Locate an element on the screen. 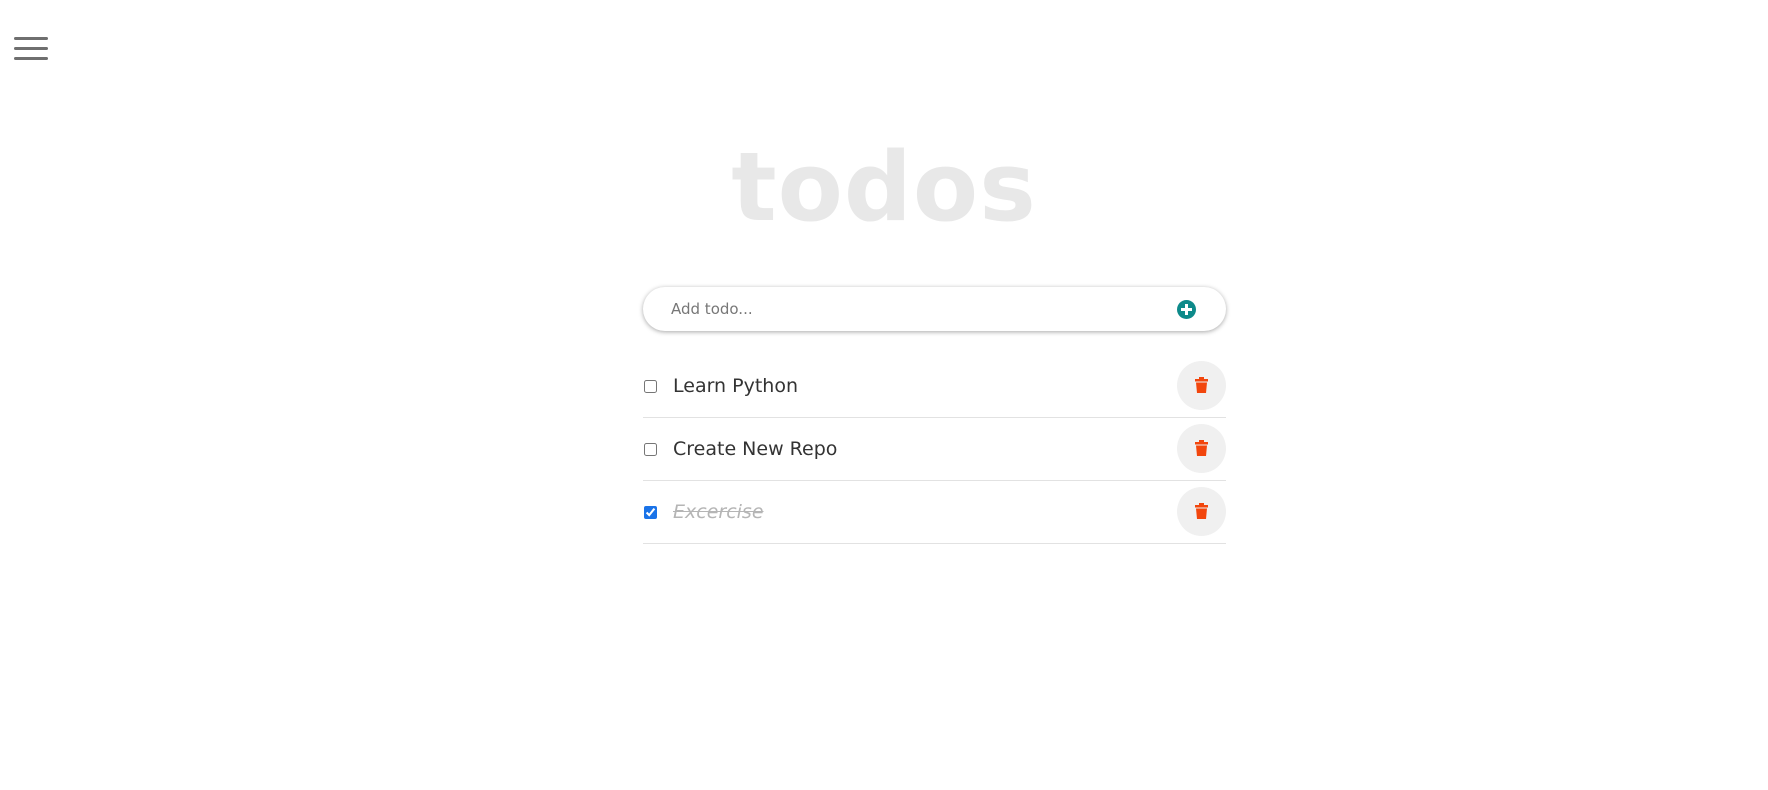 The width and height of the screenshot is (1768, 790). todo-app: Learn Python Create New Repo is located at coordinates (934, 416).